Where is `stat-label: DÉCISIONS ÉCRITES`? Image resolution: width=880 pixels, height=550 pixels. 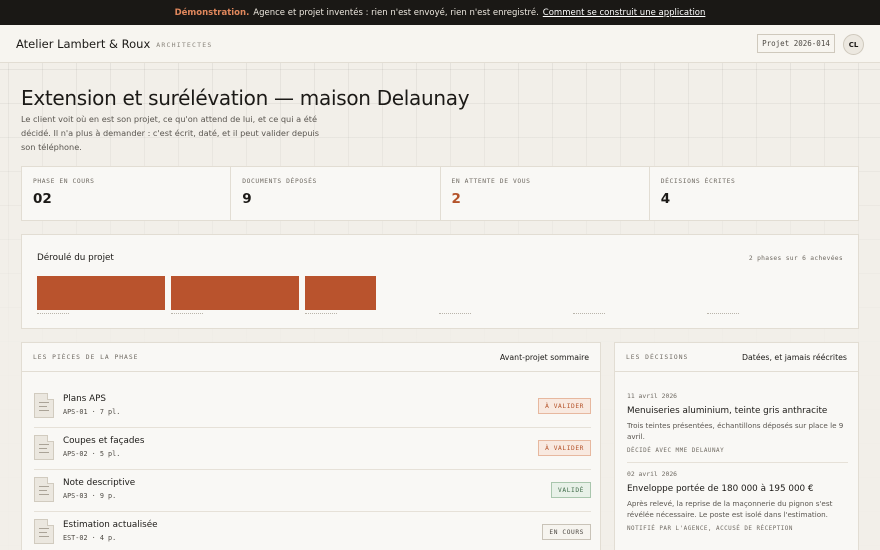
stat-label: DÉCISIONS ÉCRITES is located at coordinates (698, 181).